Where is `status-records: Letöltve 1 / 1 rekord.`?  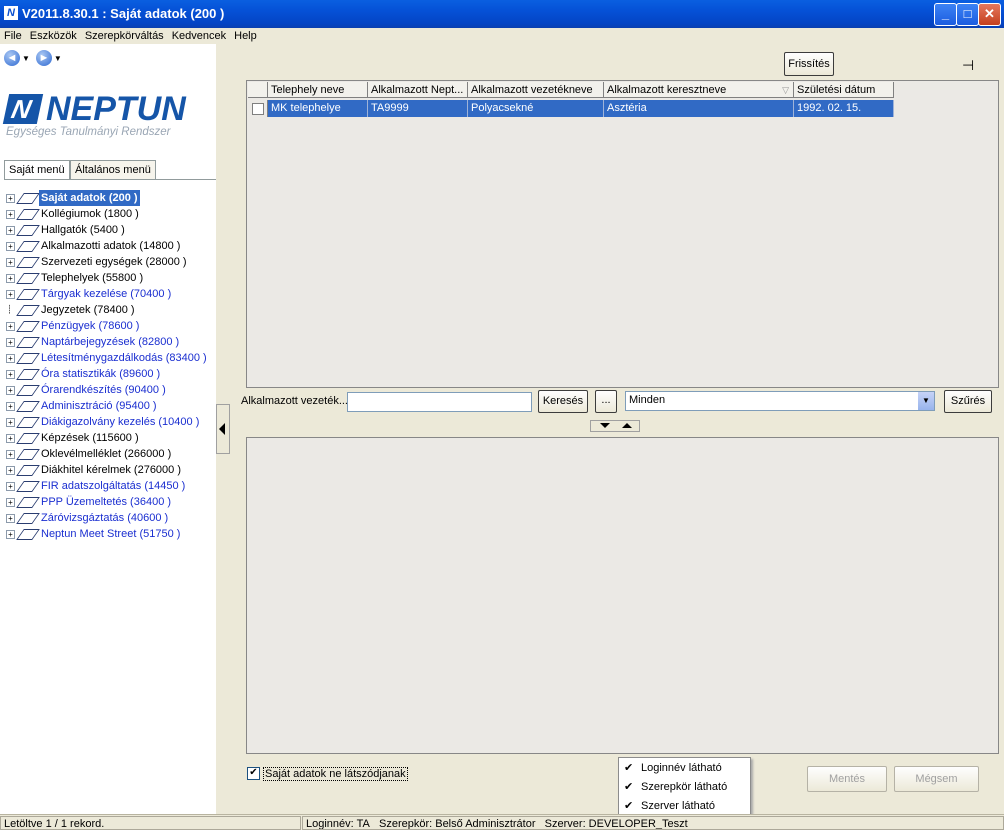 status-records: Letöltve 1 / 1 rekord. is located at coordinates (150, 823).